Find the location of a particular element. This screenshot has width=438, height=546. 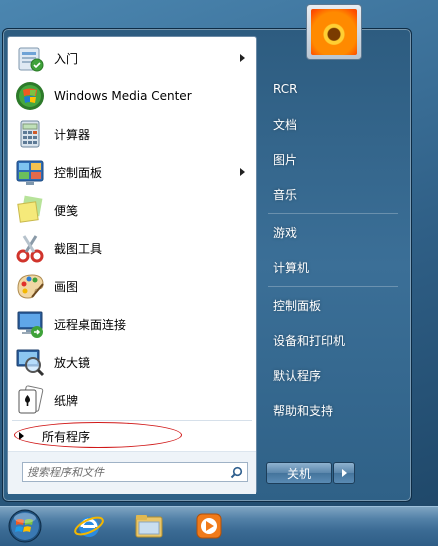

right-item-label: 音乐 is located at coordinates (285, 194).